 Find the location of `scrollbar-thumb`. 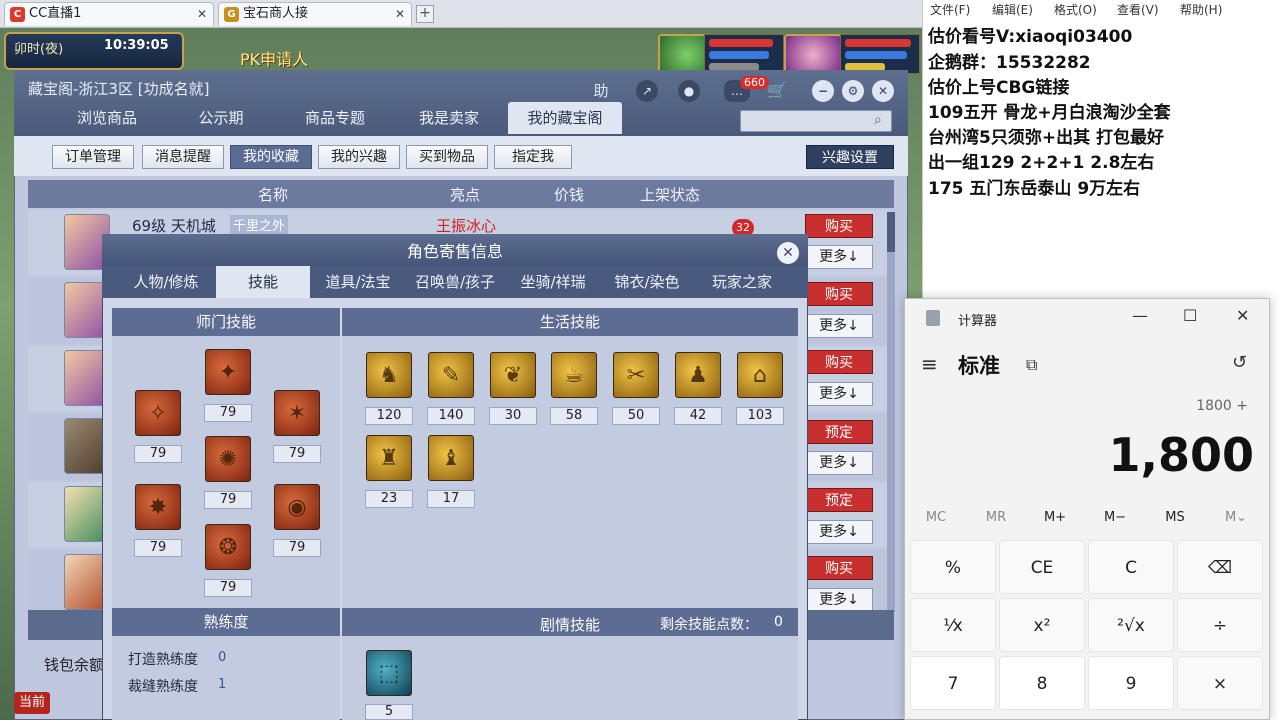

scrollbar-thumb is located at coordinates (891, 232).